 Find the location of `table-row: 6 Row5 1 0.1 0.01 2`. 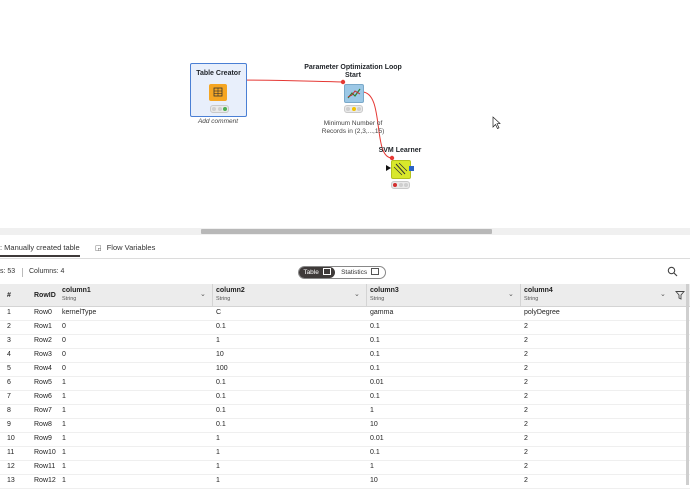

table-row: 6 Row5 1 0.1 0.01 2 is located at coordinates (345, 383).